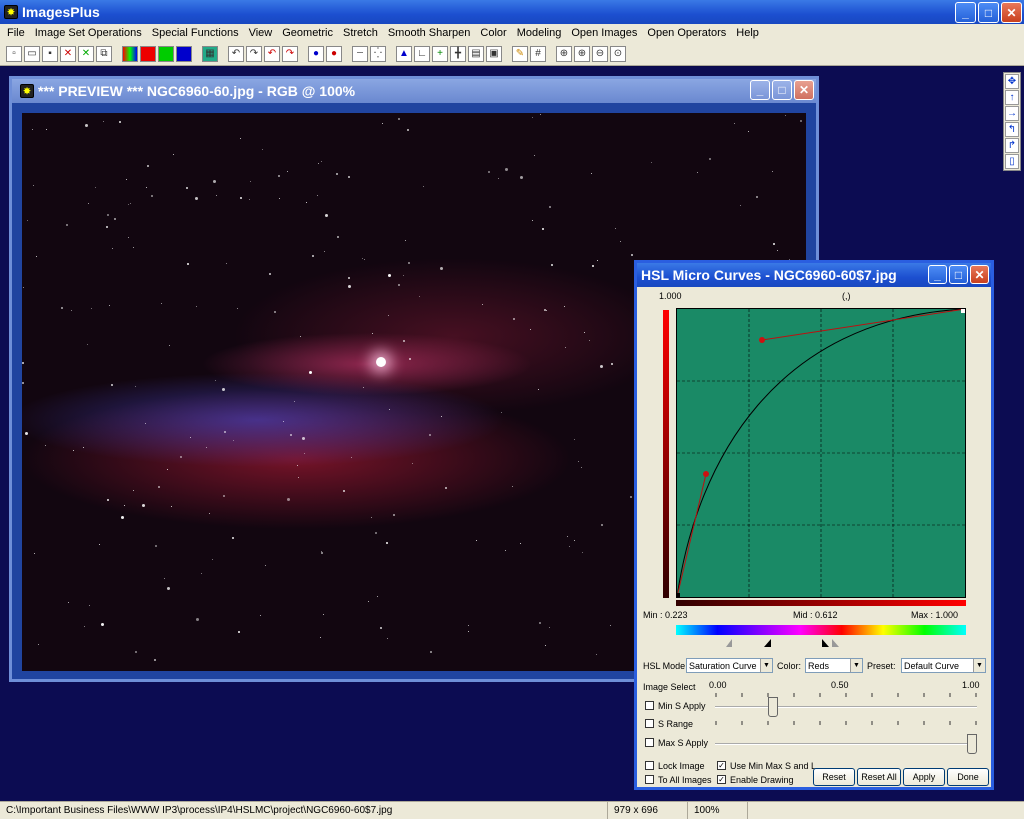 Image resolution: width=1024 pixels, height=819 pixels. I want to click on hsl-minimize-button: _, so click(937, 274).